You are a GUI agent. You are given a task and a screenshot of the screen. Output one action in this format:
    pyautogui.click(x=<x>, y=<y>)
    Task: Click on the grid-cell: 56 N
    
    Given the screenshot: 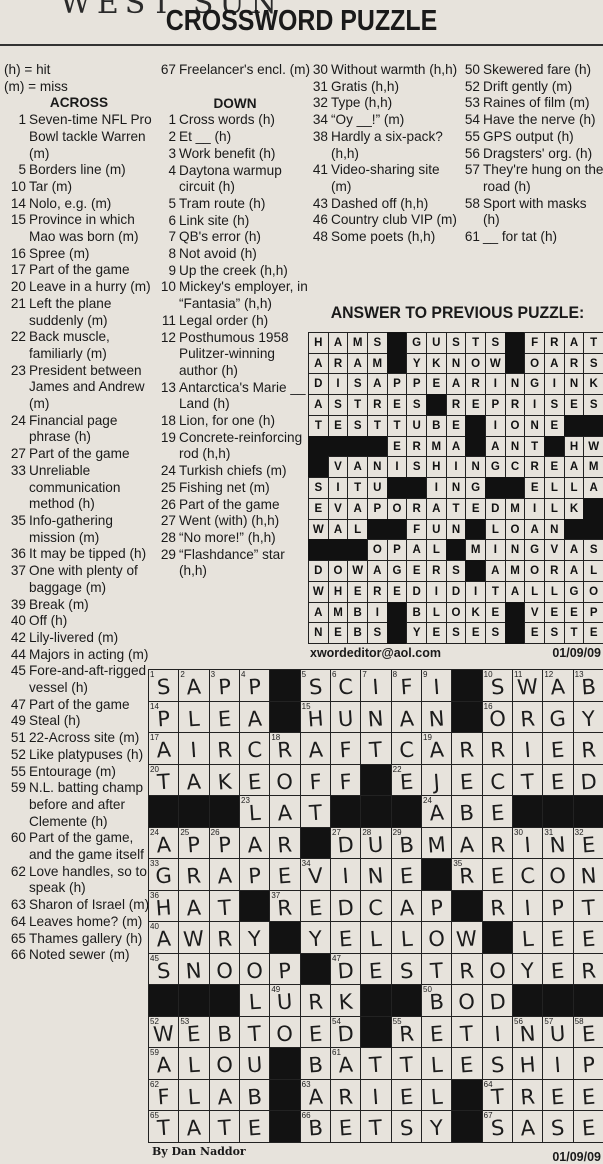 What is the action you would take?
    pyautogui.click(x=528, y=1032)
    